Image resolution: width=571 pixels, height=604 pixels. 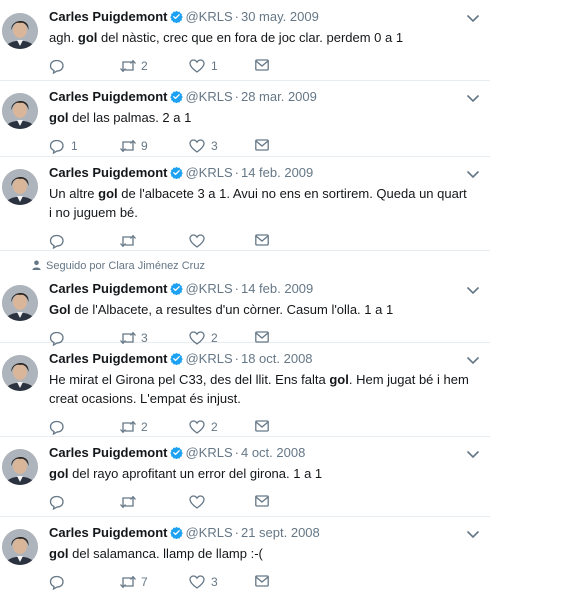 What do you see at coordinates (74, 193) in the screenshot?
I see `text-before: Un altre` at bounding box center [74, 193].